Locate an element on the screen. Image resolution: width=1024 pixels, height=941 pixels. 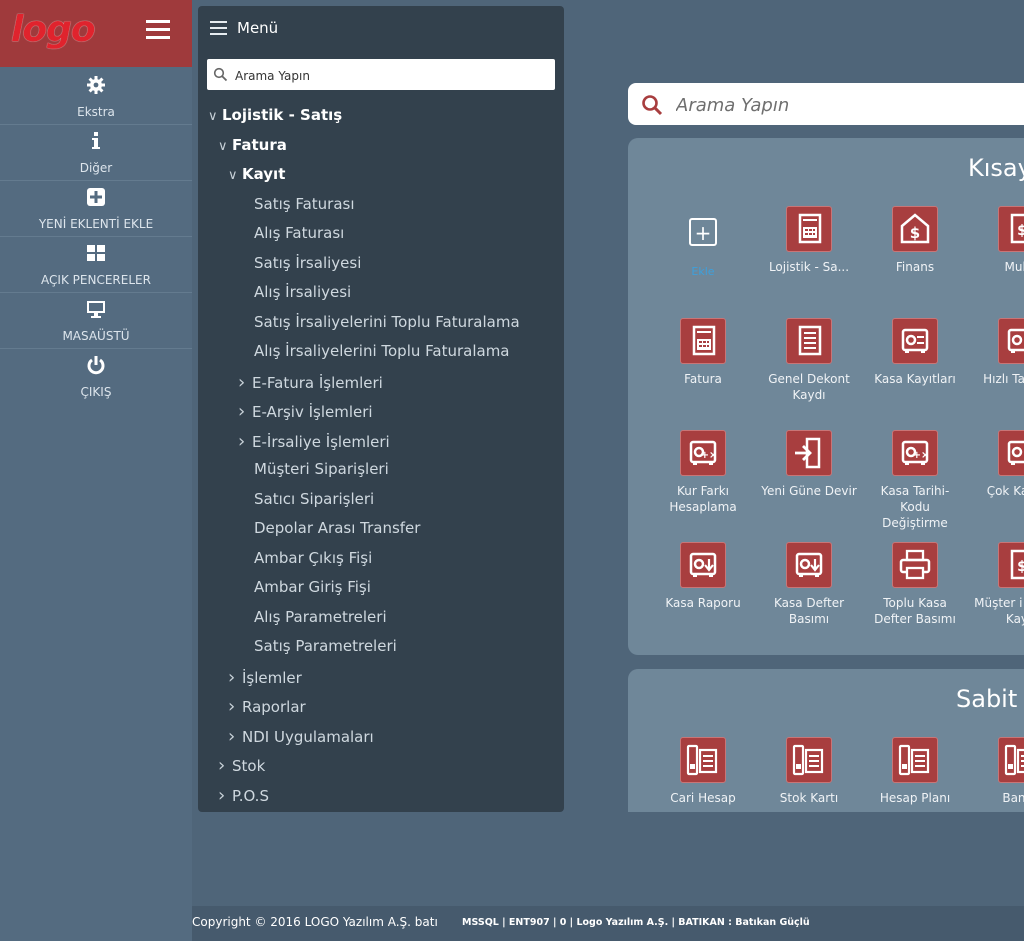
sidebar-item-diger: Diğer is located at coordinates (96, 153).